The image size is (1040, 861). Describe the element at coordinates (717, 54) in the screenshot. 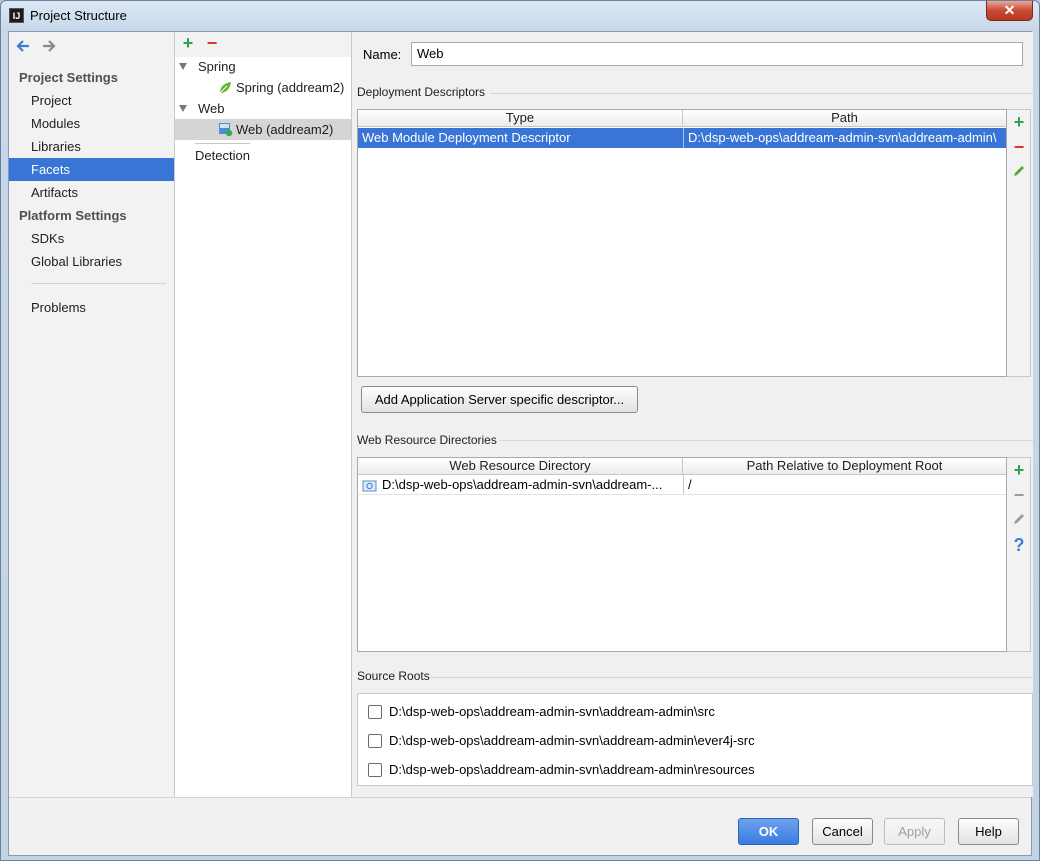

I see `name-field: Web` at that location.